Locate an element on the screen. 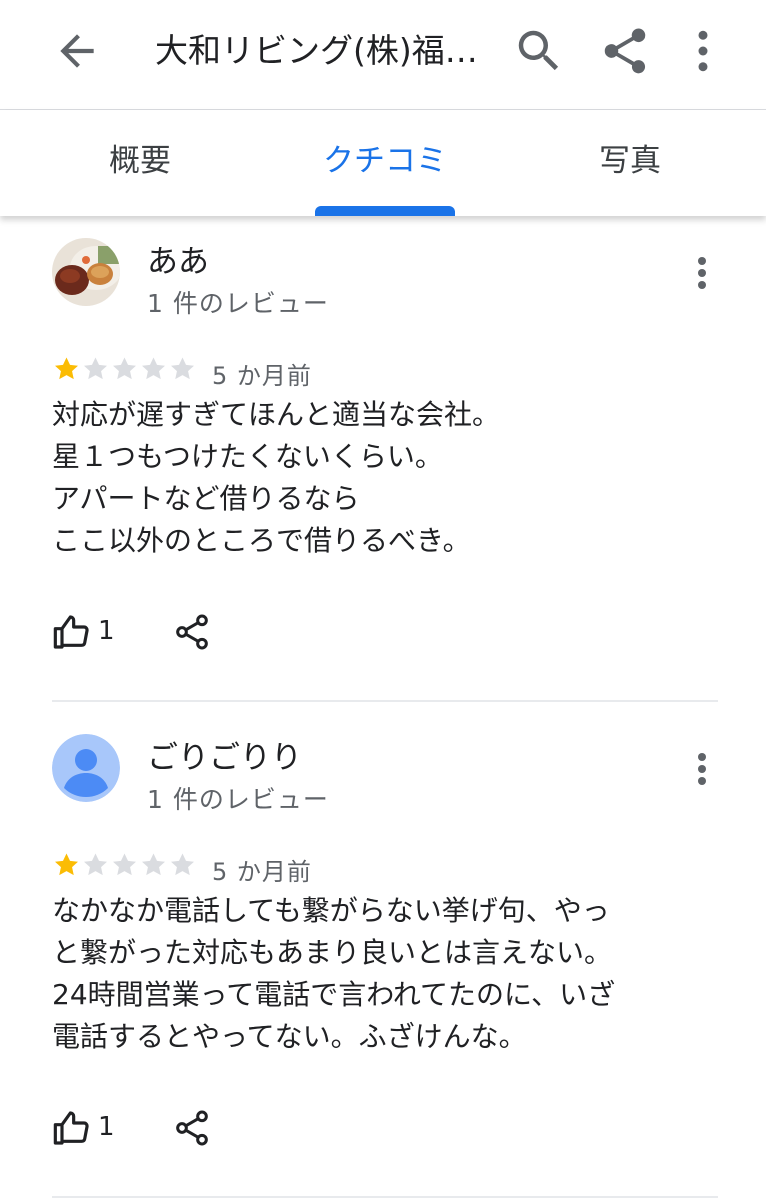  reviewer-name: ああ is located at coordinates (178, 258).